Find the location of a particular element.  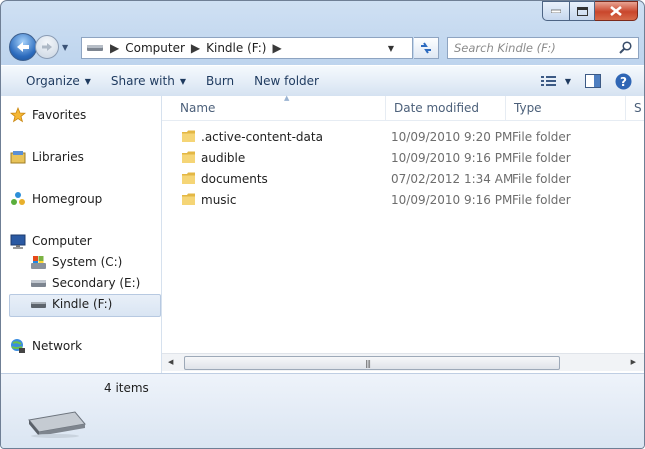

burn-label: Burn is located at coordinates (220, 81).